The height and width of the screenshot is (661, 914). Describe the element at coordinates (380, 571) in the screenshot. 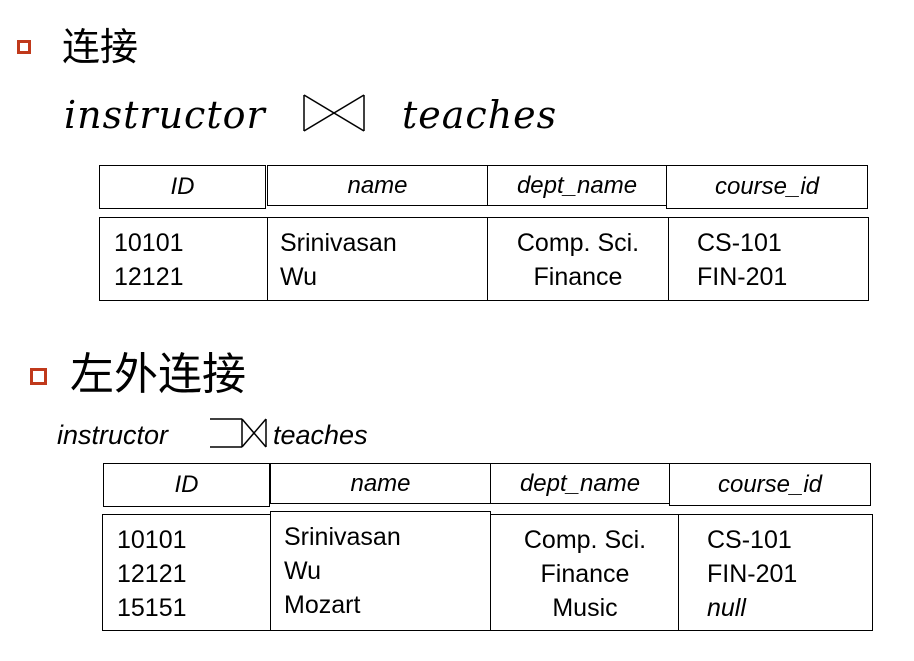

I see `section2-column-name: Srinivasan Wu Mozart` at that location.